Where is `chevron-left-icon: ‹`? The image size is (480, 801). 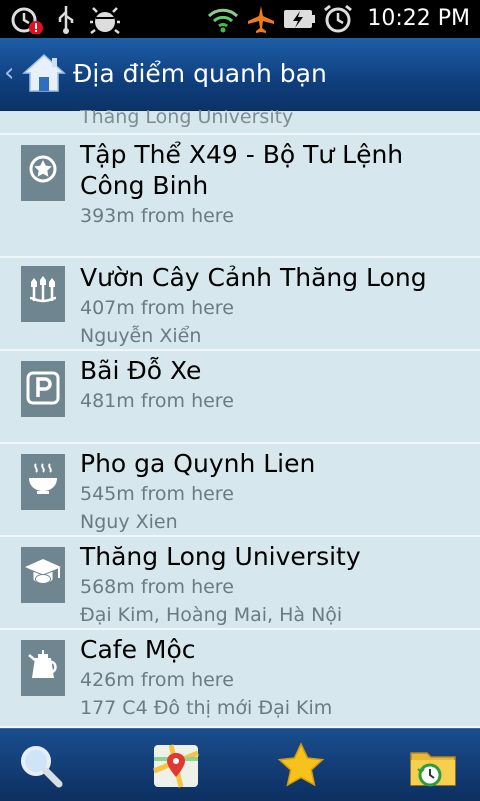
chevron-left-icon: ‹ is located at coordinates (9, 73).